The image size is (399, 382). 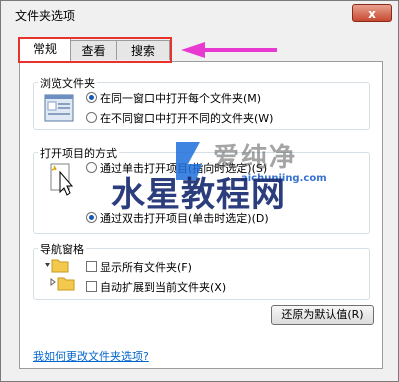 What do you see at coordinates (181, 98) in the screenshot?
I see `option-label: 在同一窗口中打开每个文件夹(M)` at bounding box center [181, 98].